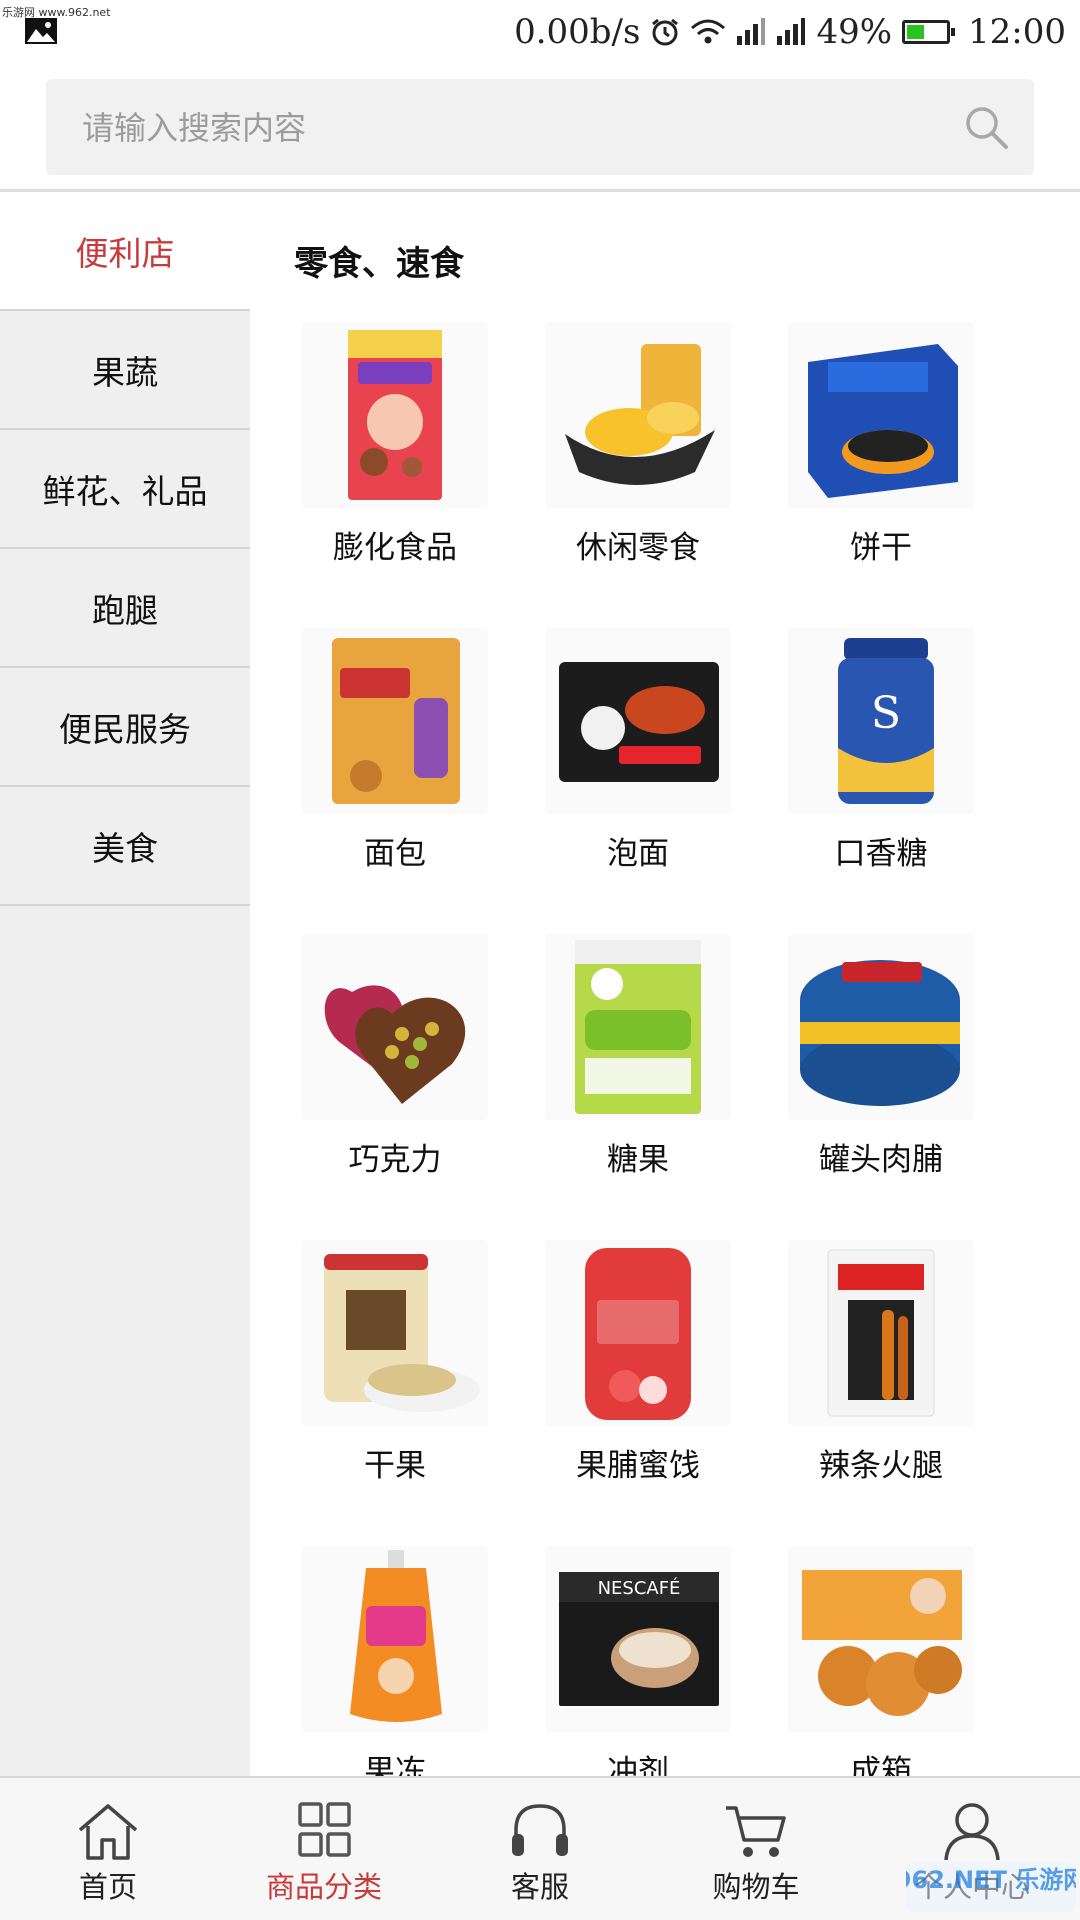  Describe the element at coordinates (638, 1639) in the screenshot. I see `instant-drink-image: NESCAFÉ` at that location.